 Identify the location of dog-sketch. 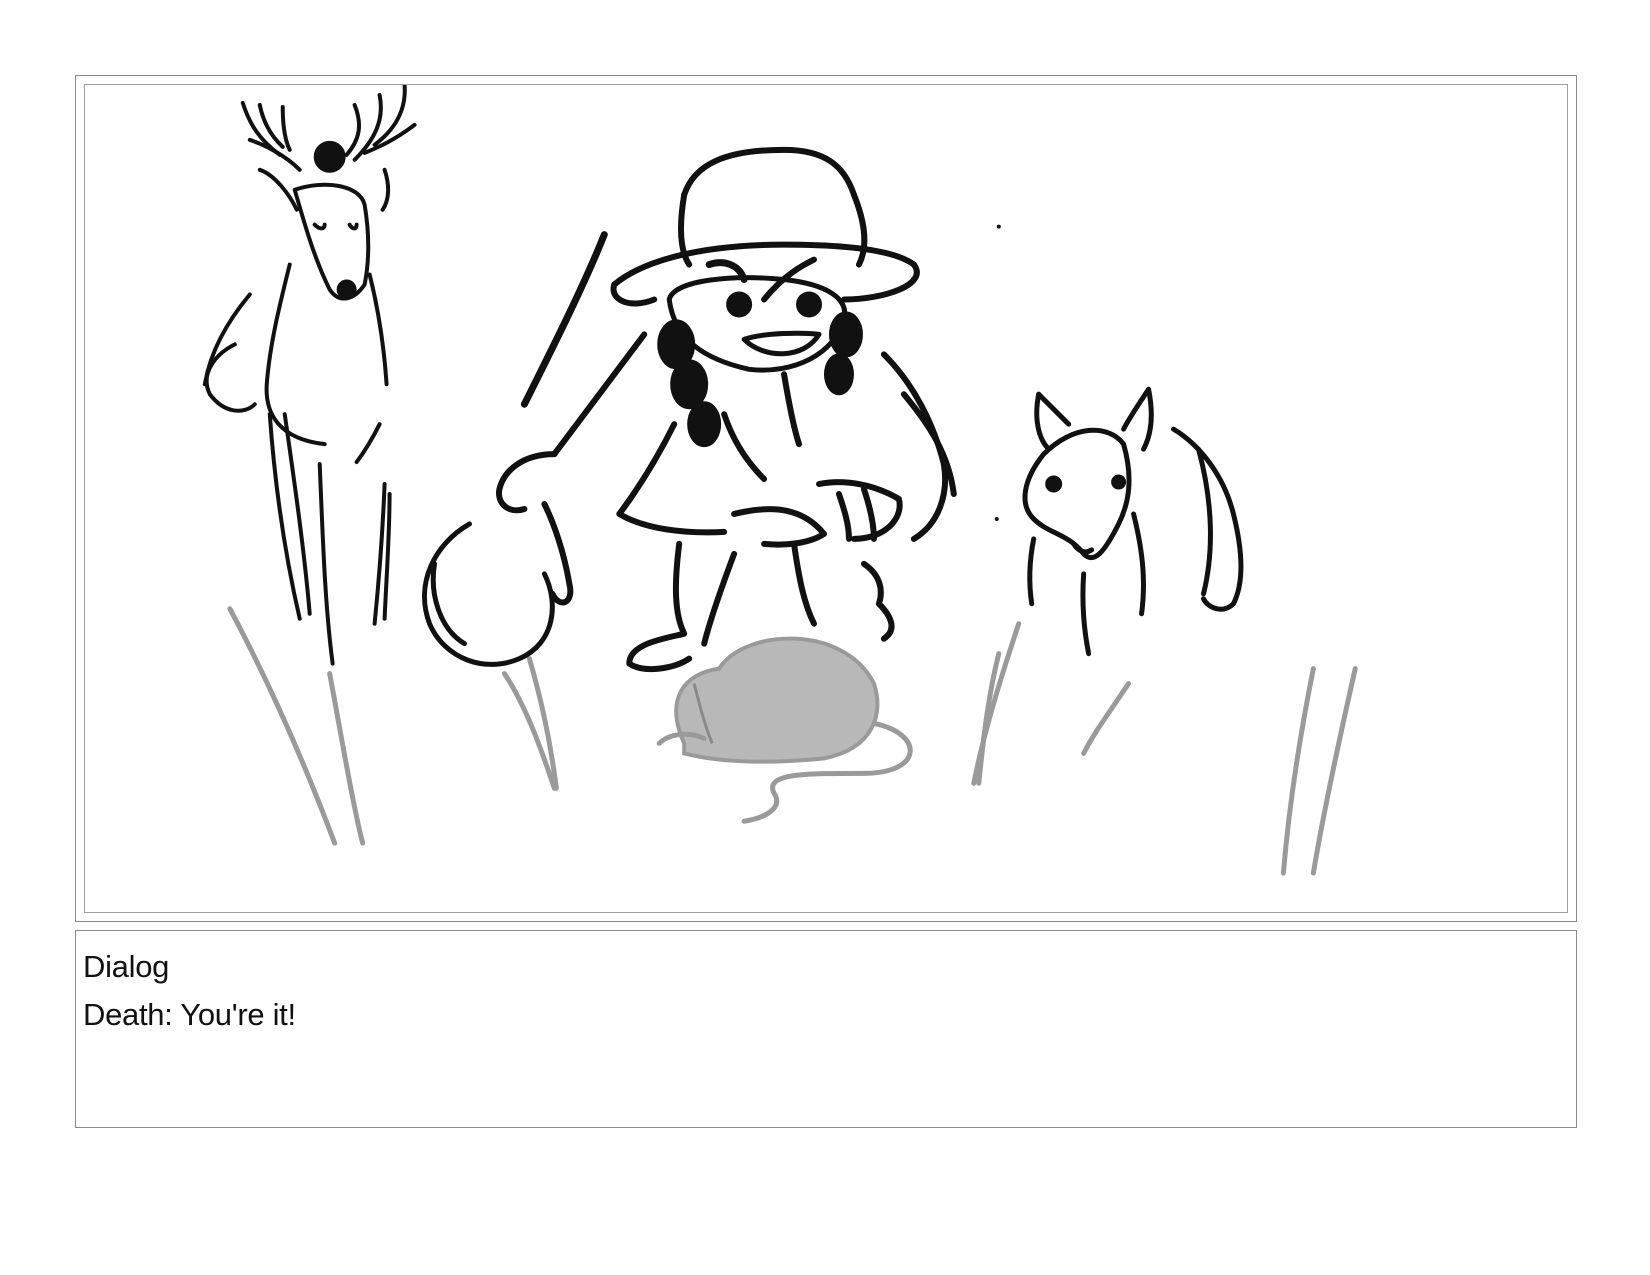
(1133, 521).